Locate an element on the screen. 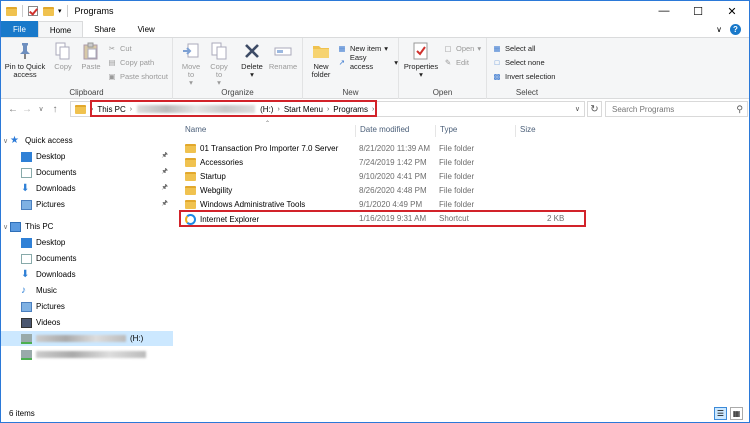 The image size is (750, 423). documents-icon is located at coordinates (26, 172).